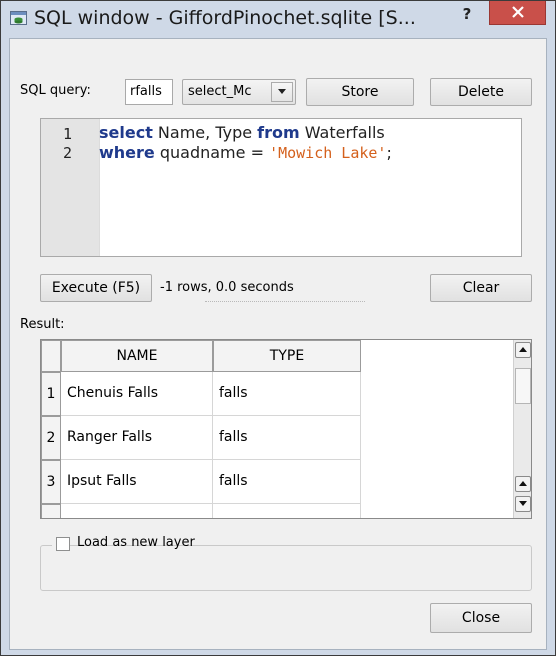 This screenshot has height=656, width=556. I want to click on row-header: 3, so click(51, 482).